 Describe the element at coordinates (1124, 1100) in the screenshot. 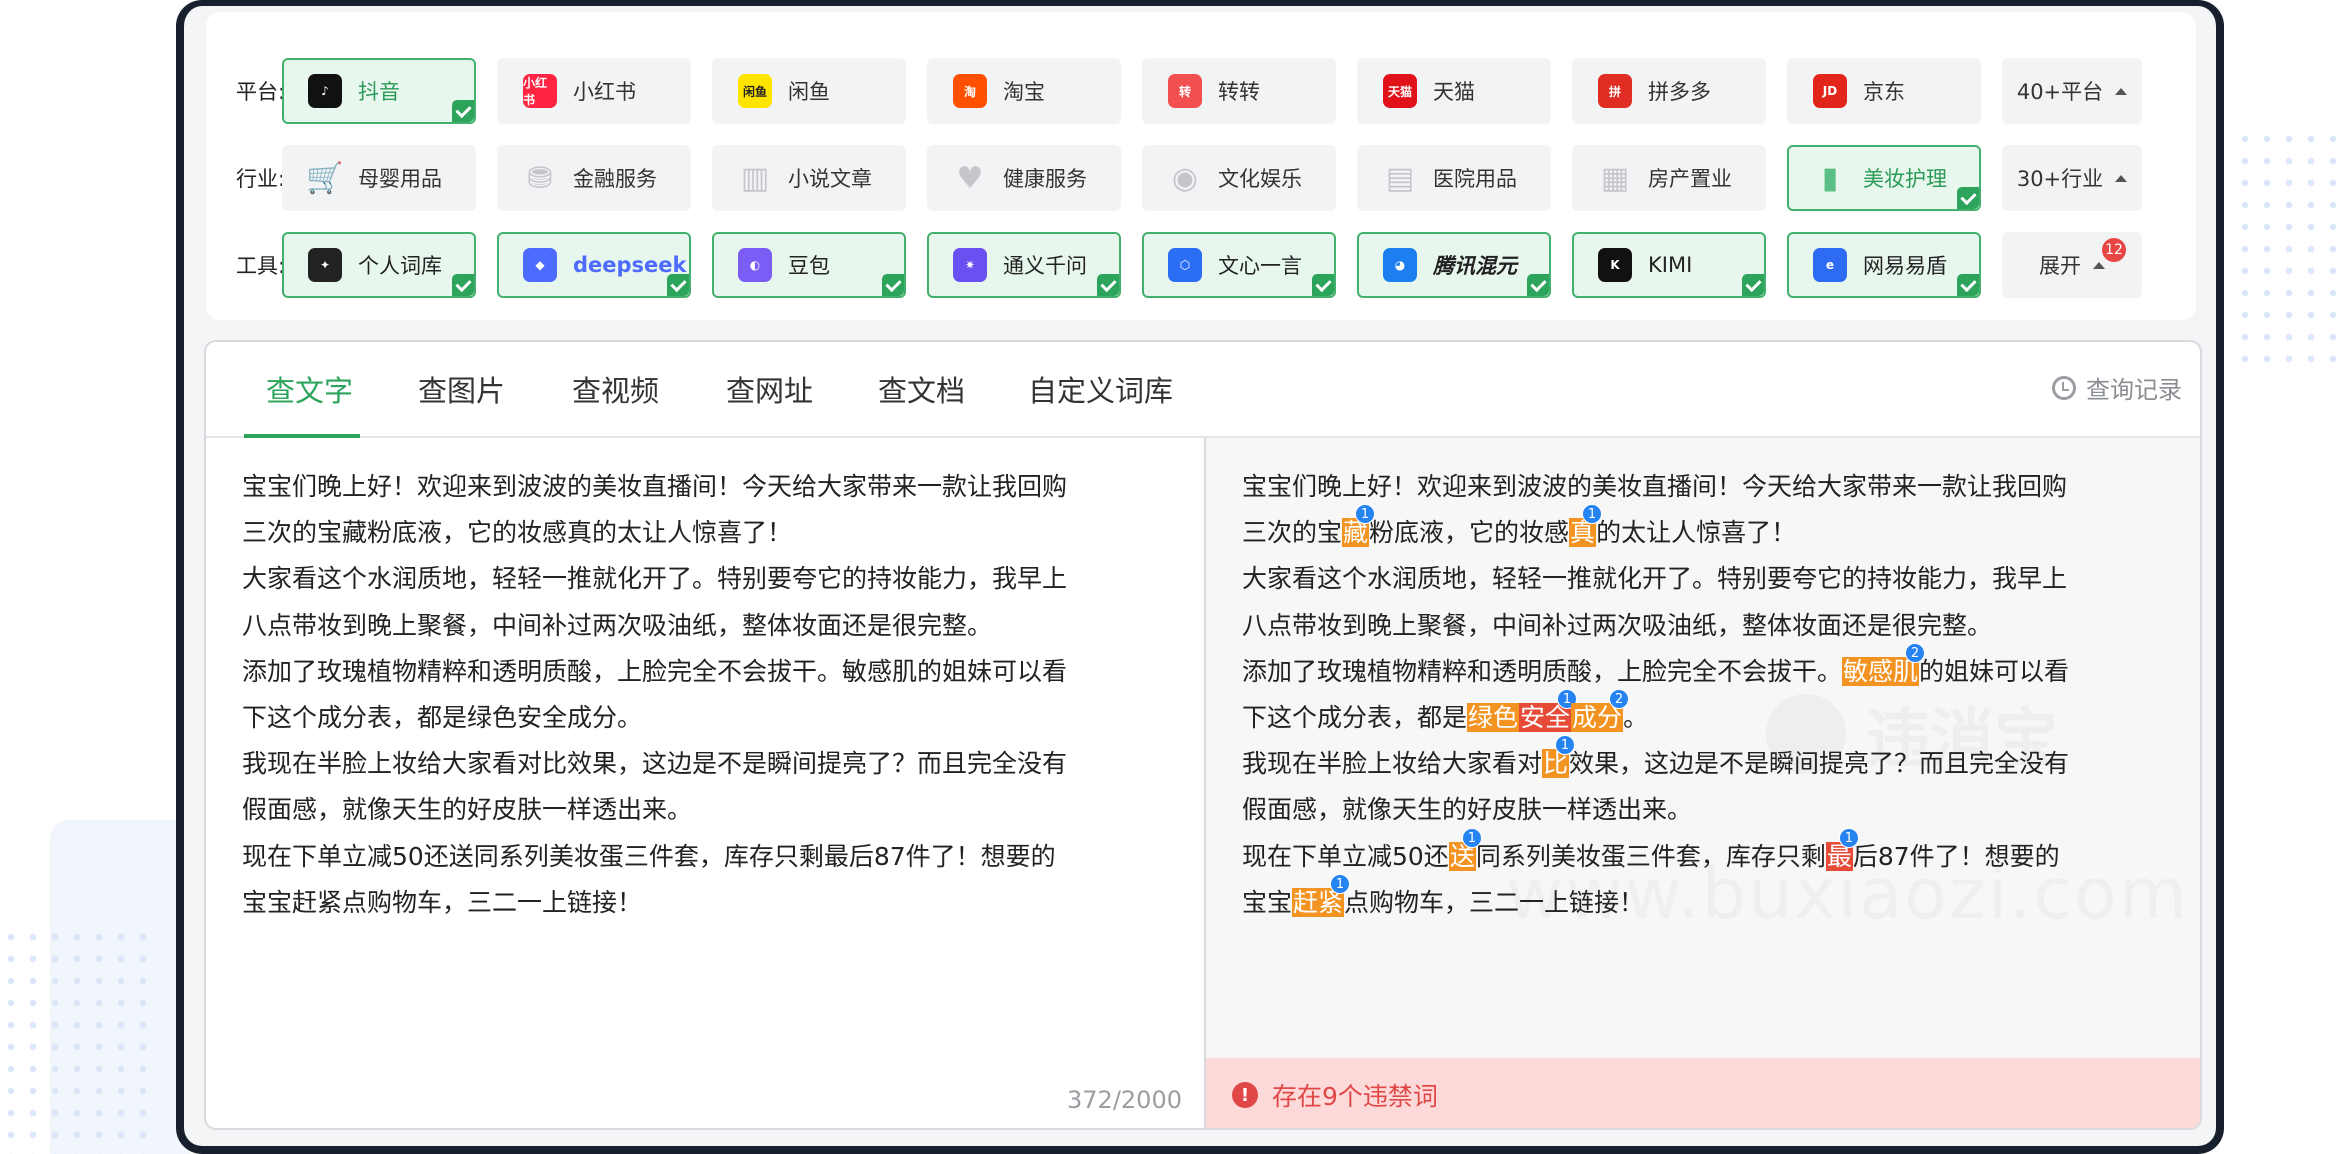

I see `char-count: 372/2000` at that location.